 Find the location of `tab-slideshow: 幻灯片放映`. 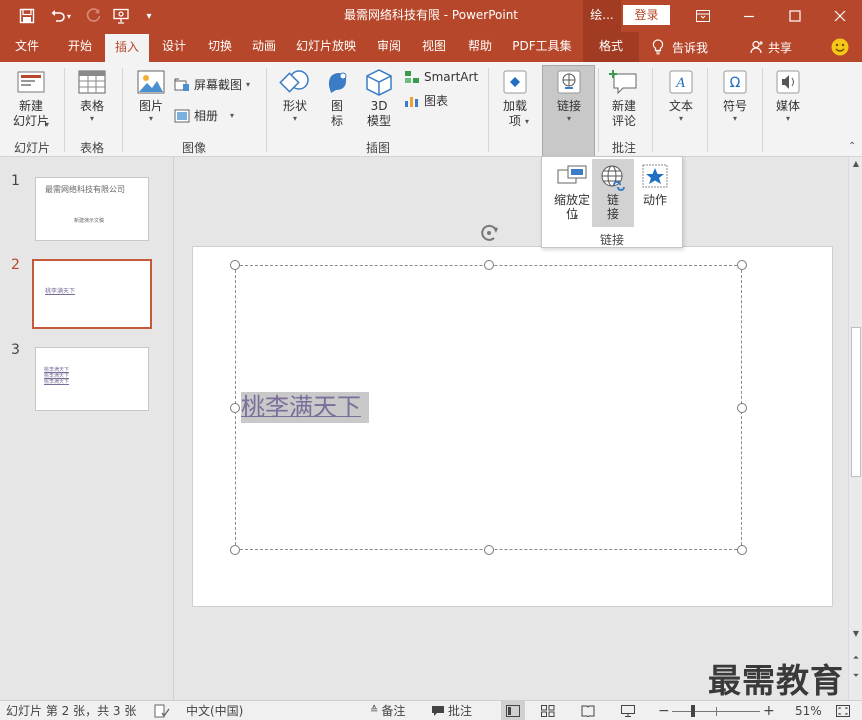

tab-slideshow: 幻灯片放映 is located at coordinates (326, 47).